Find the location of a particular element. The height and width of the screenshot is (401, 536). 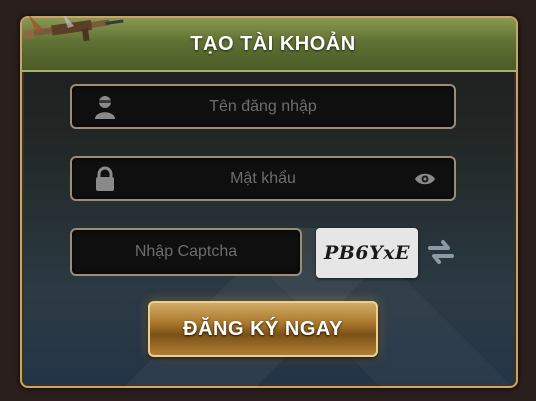

dialog-header: TẠO TÀI KHOẢN is located at coordinates (269, 44).